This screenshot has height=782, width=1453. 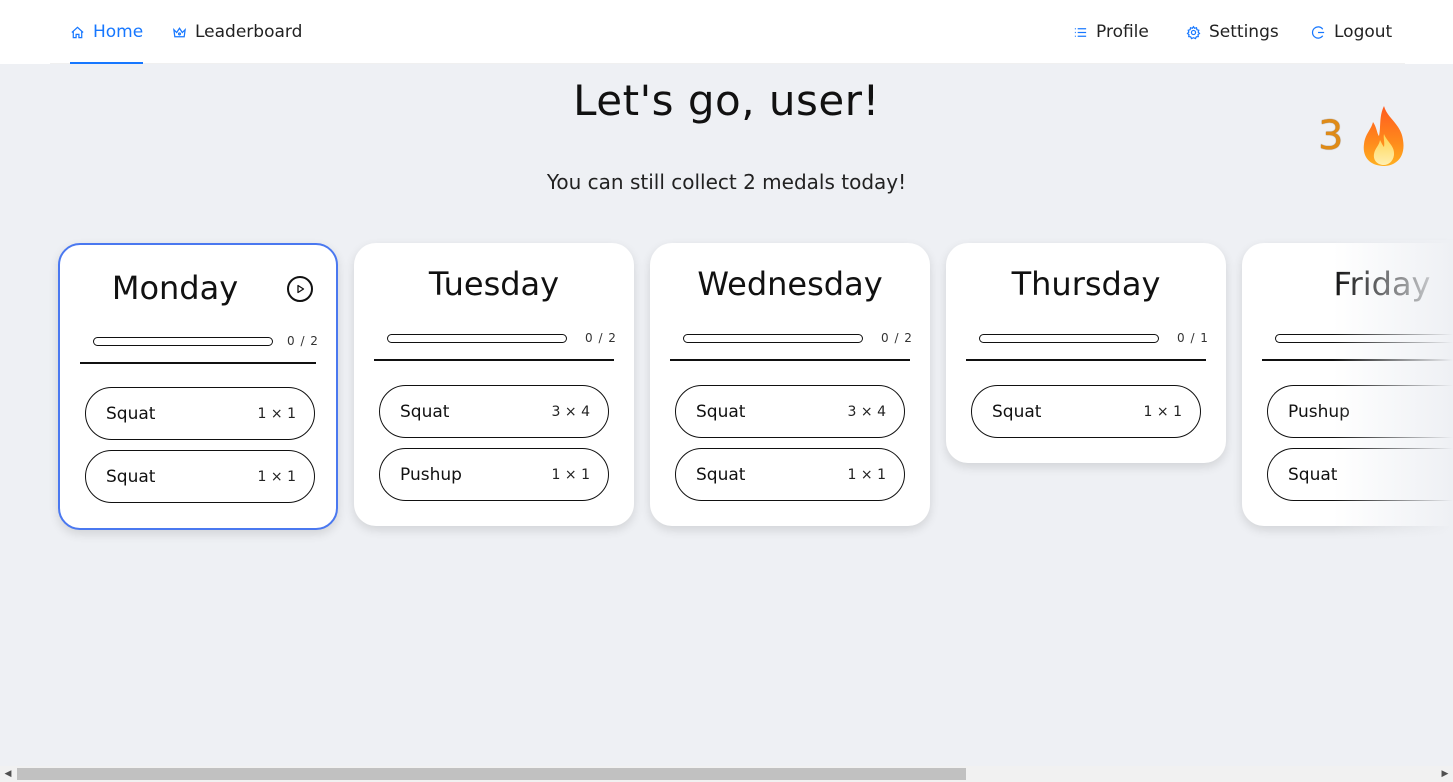 What do you see at coordinates (1382, 284) in the screenshot?
I see `day-title: Friday` at bounding box center [1382, 284].